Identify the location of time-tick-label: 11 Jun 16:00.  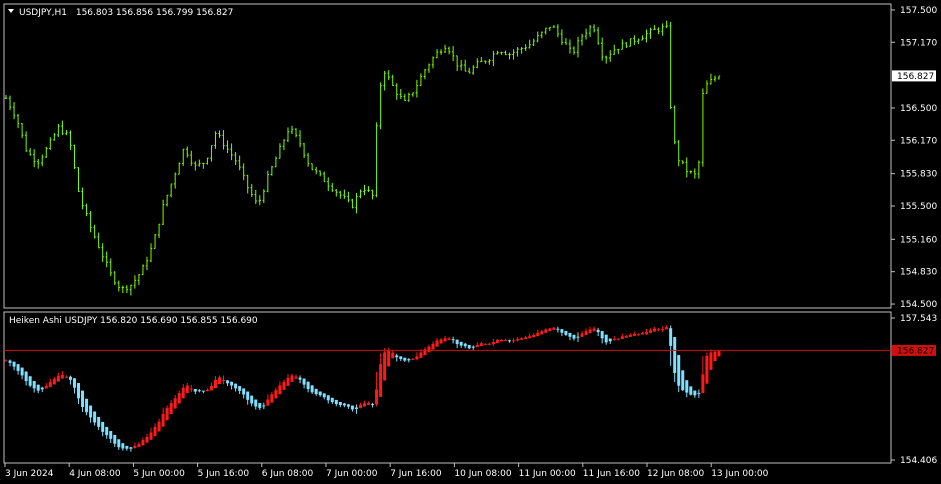
(611, 474).